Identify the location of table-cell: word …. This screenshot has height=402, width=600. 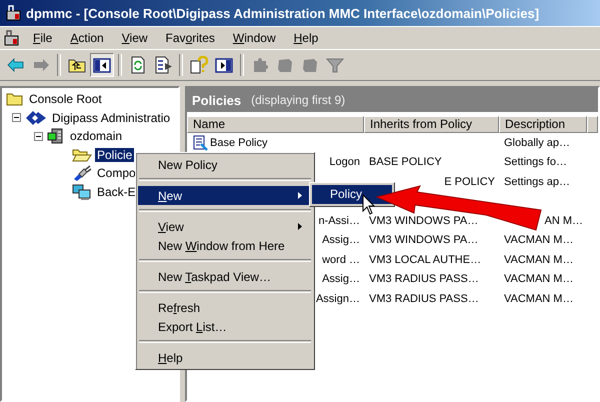
(341, 260).